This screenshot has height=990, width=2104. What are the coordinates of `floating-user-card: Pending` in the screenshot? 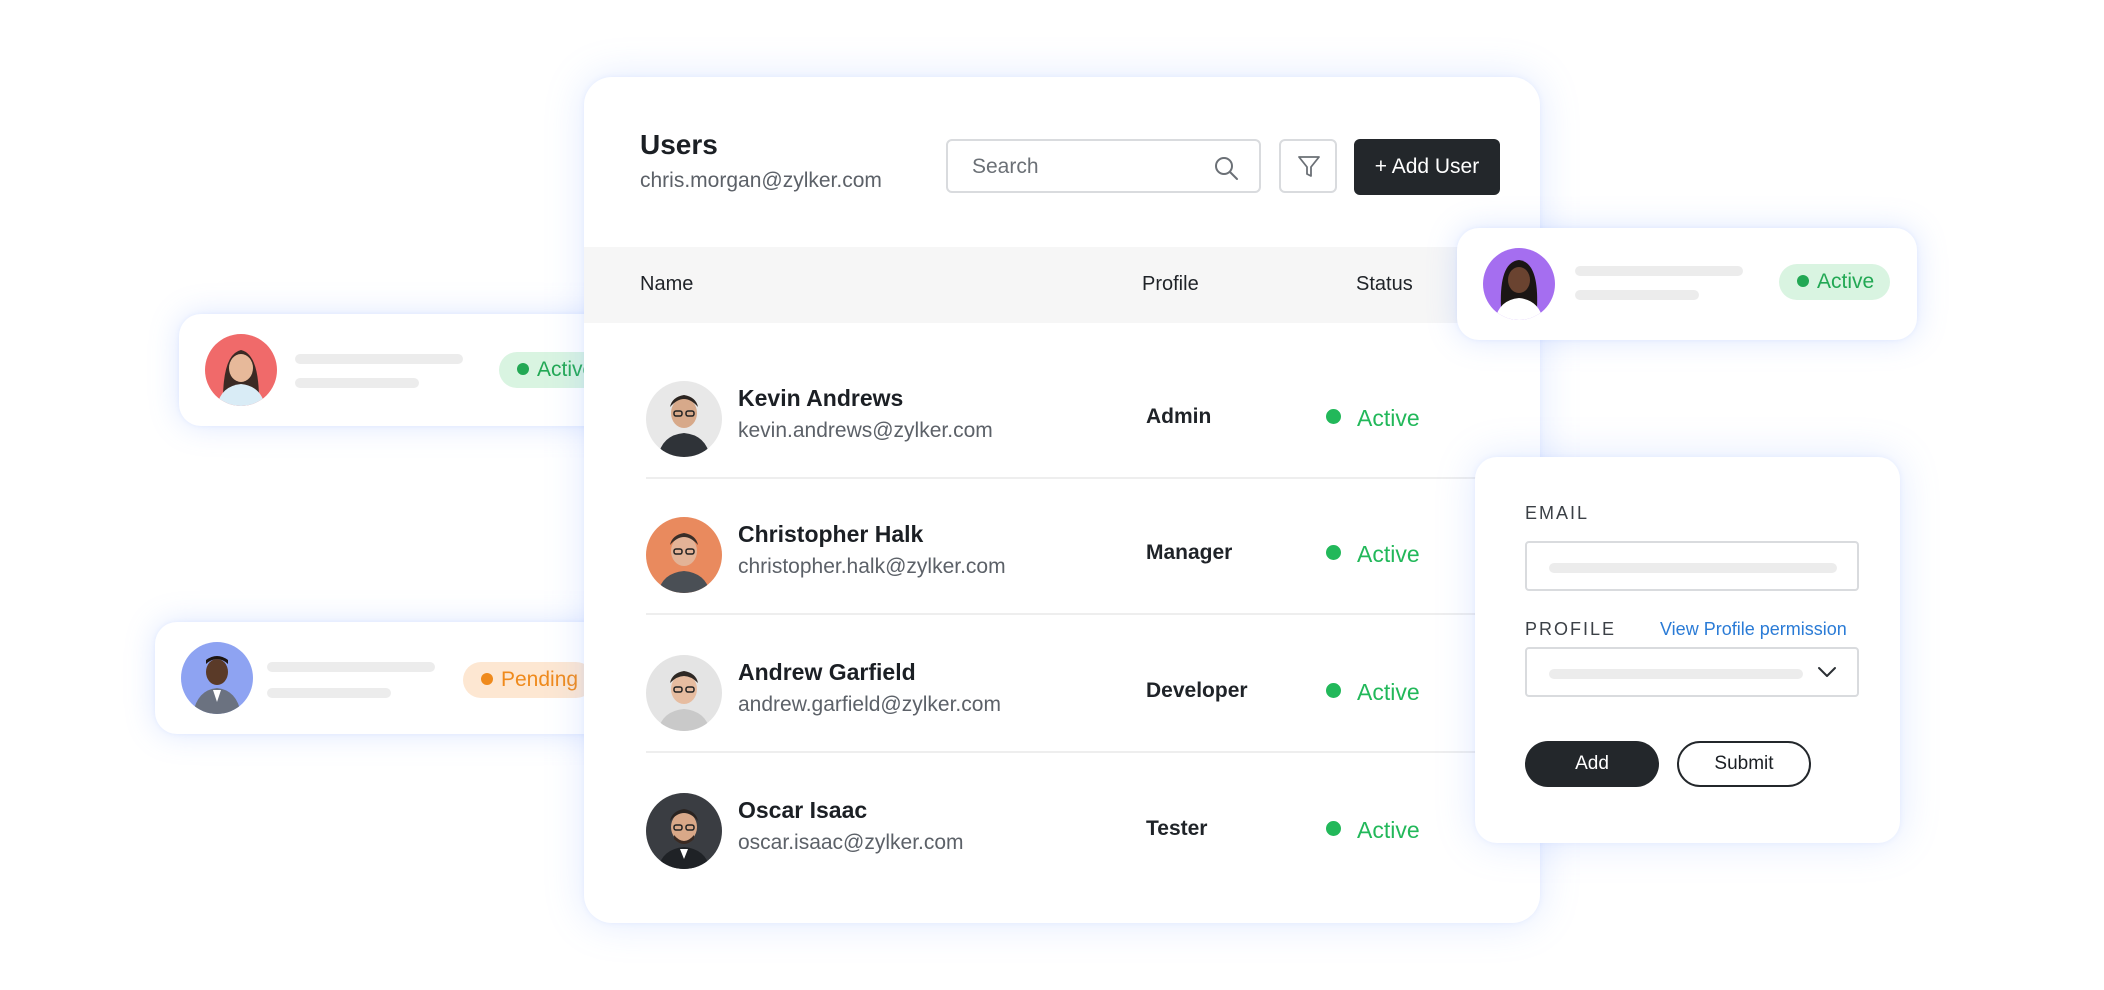 It's located at (385, 678).